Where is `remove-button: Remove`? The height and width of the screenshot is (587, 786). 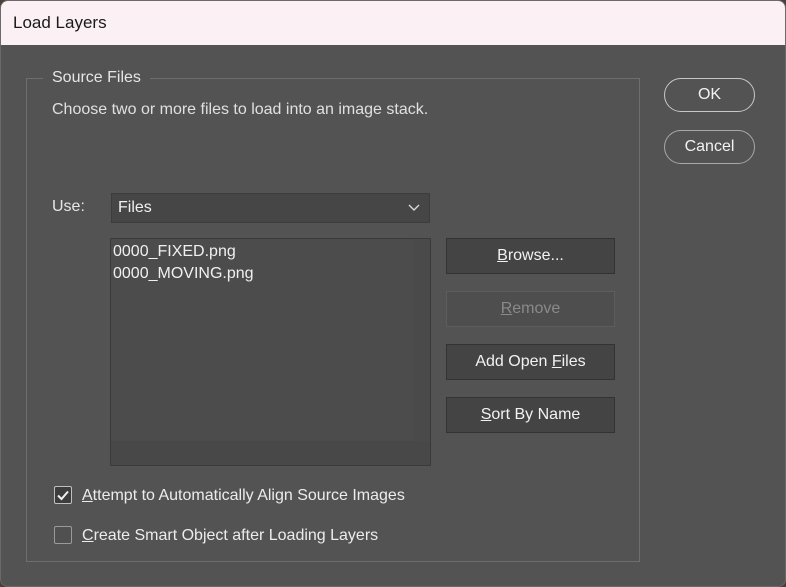 remove-button: Remove is located at coordinates (530, 309).